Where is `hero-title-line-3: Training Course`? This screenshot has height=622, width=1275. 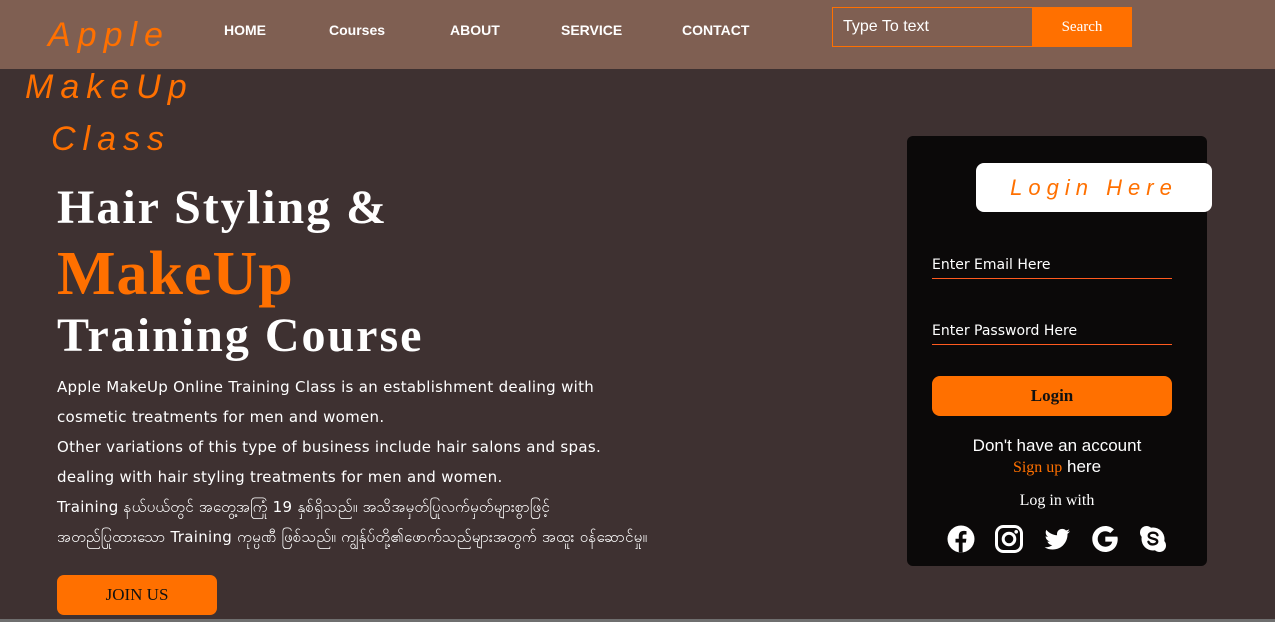
hero-title-line-3: Training Course is located at coordinates (240, 335).